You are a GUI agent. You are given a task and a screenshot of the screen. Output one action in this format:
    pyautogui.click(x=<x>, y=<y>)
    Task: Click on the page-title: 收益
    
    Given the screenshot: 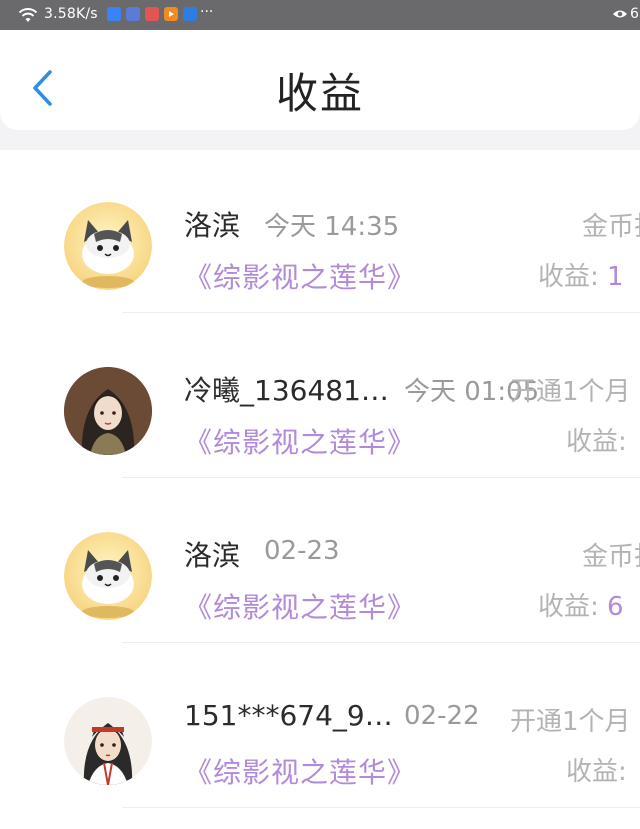 What is the action you would take?
    pyautogui.click(x=319, y=93)
    